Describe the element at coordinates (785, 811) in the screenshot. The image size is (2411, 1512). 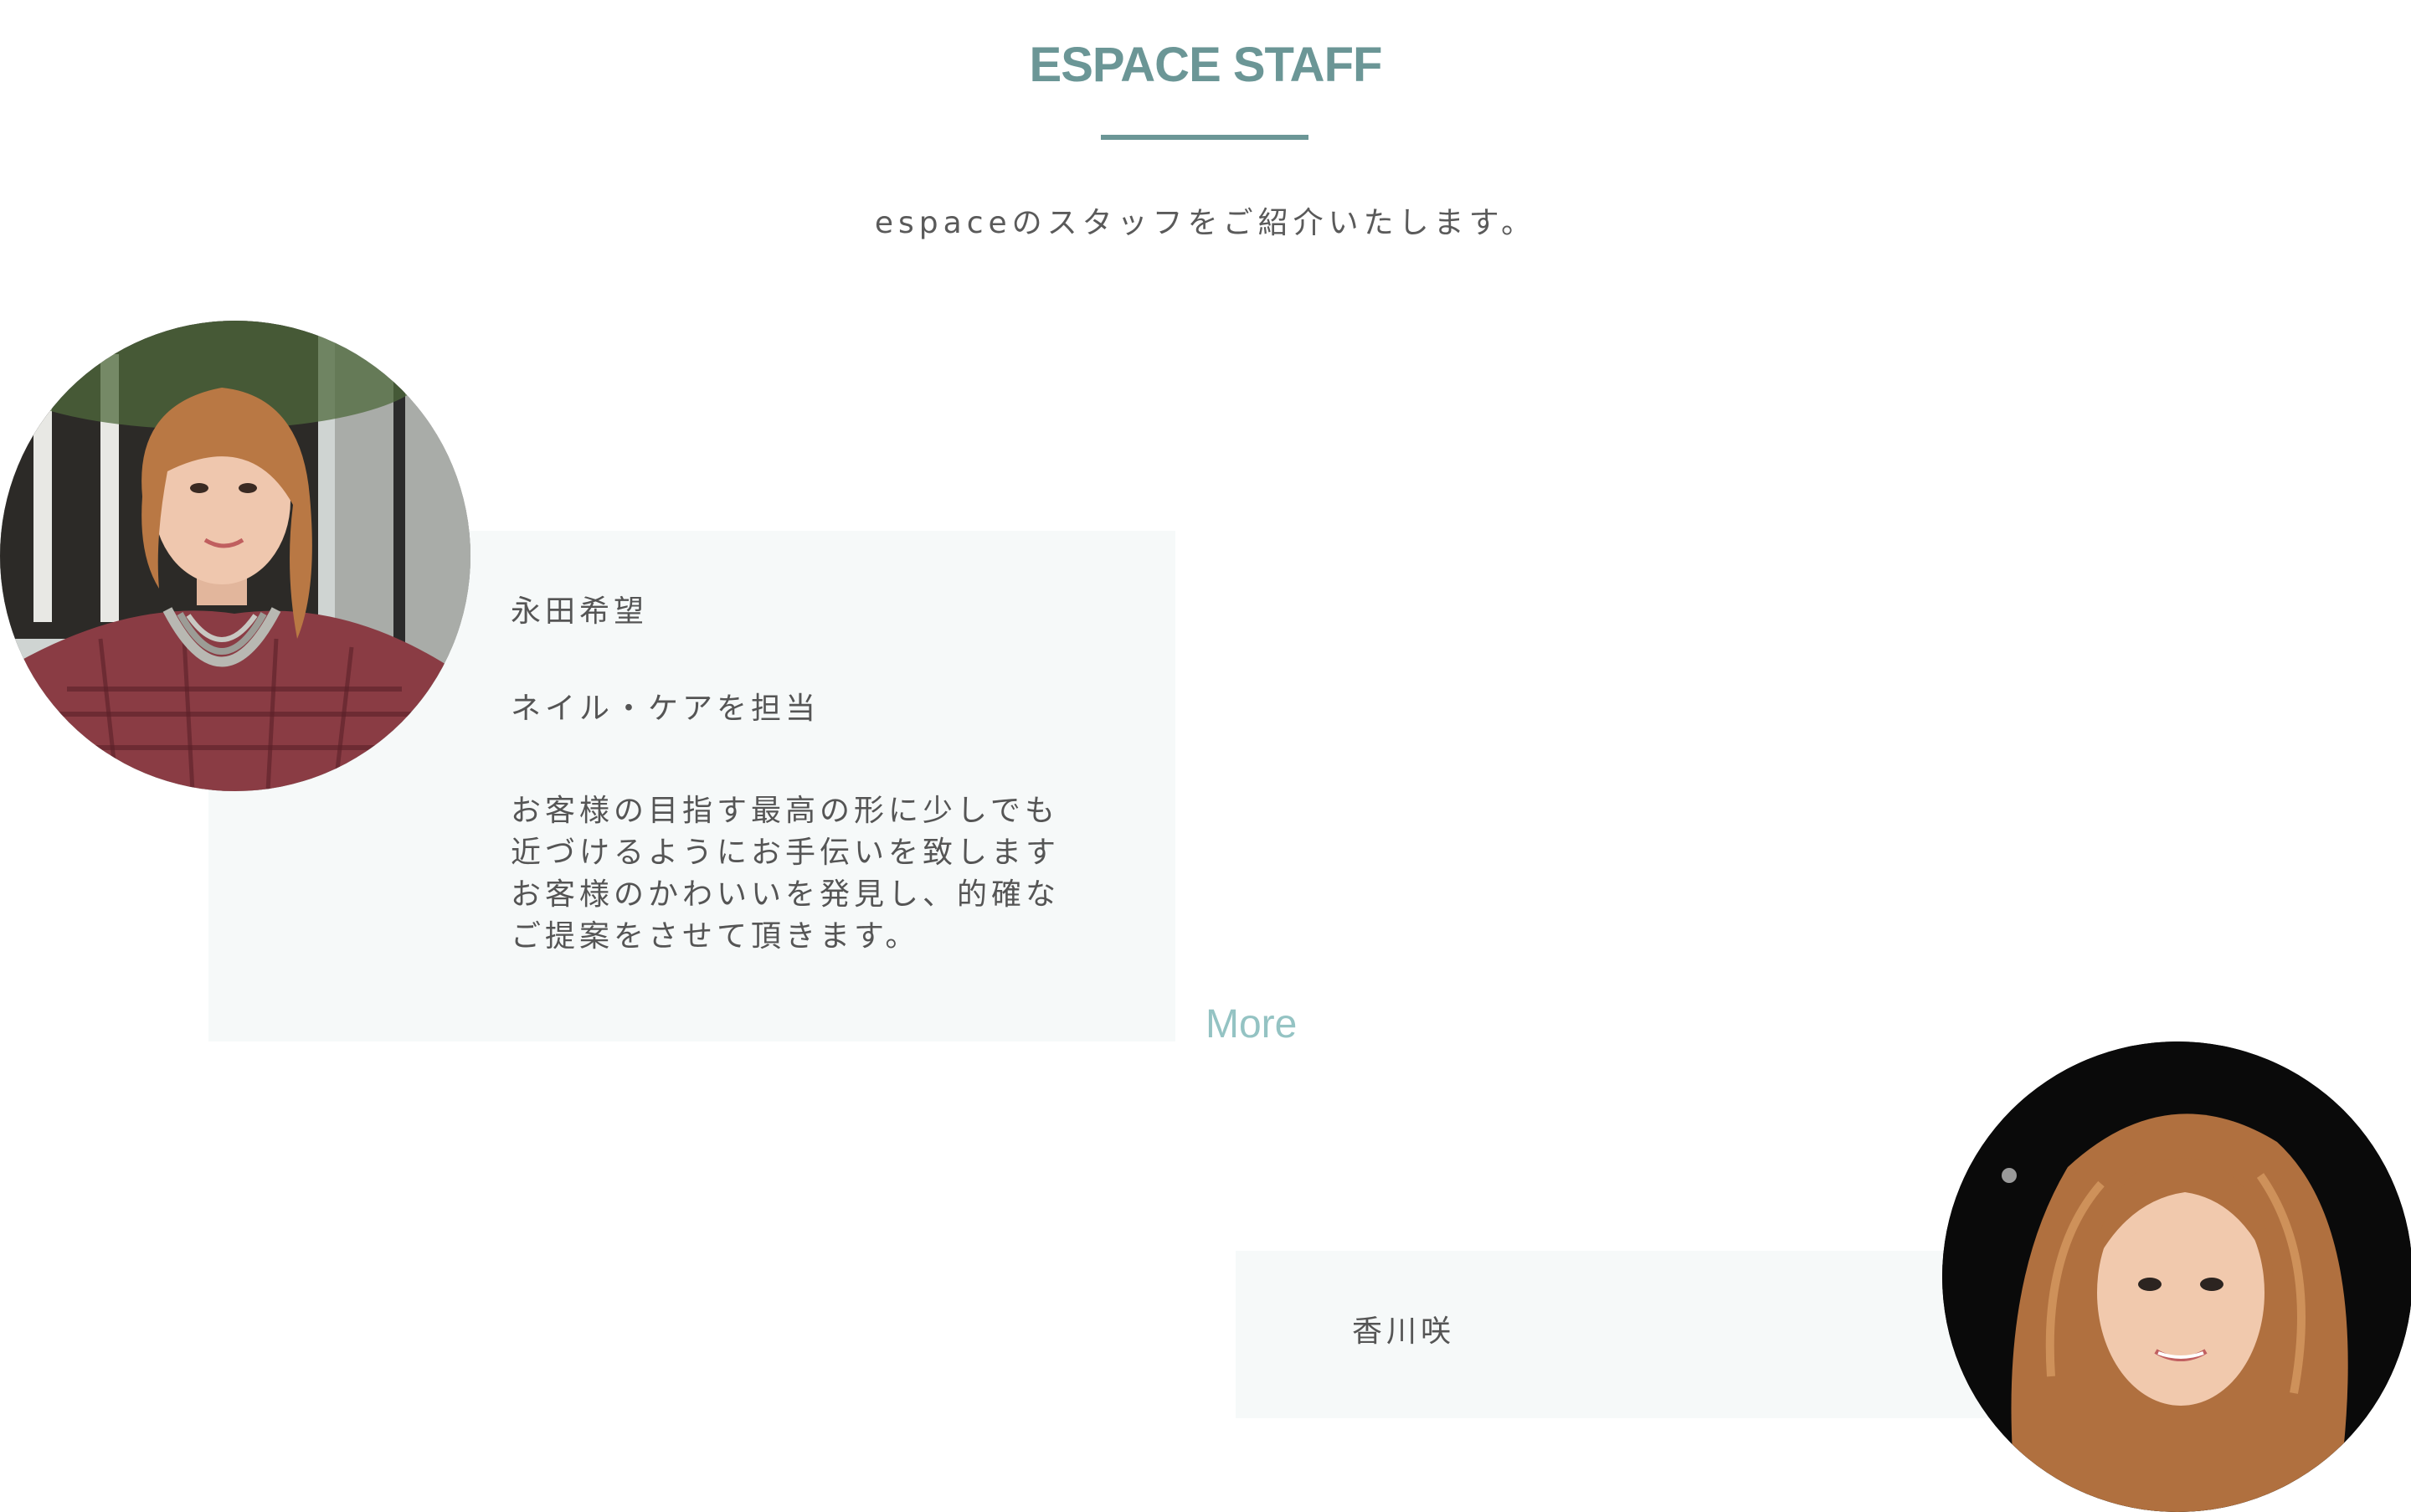
I see `staff-description-line: お客様の目指す最高の形に少しでも` at that location.